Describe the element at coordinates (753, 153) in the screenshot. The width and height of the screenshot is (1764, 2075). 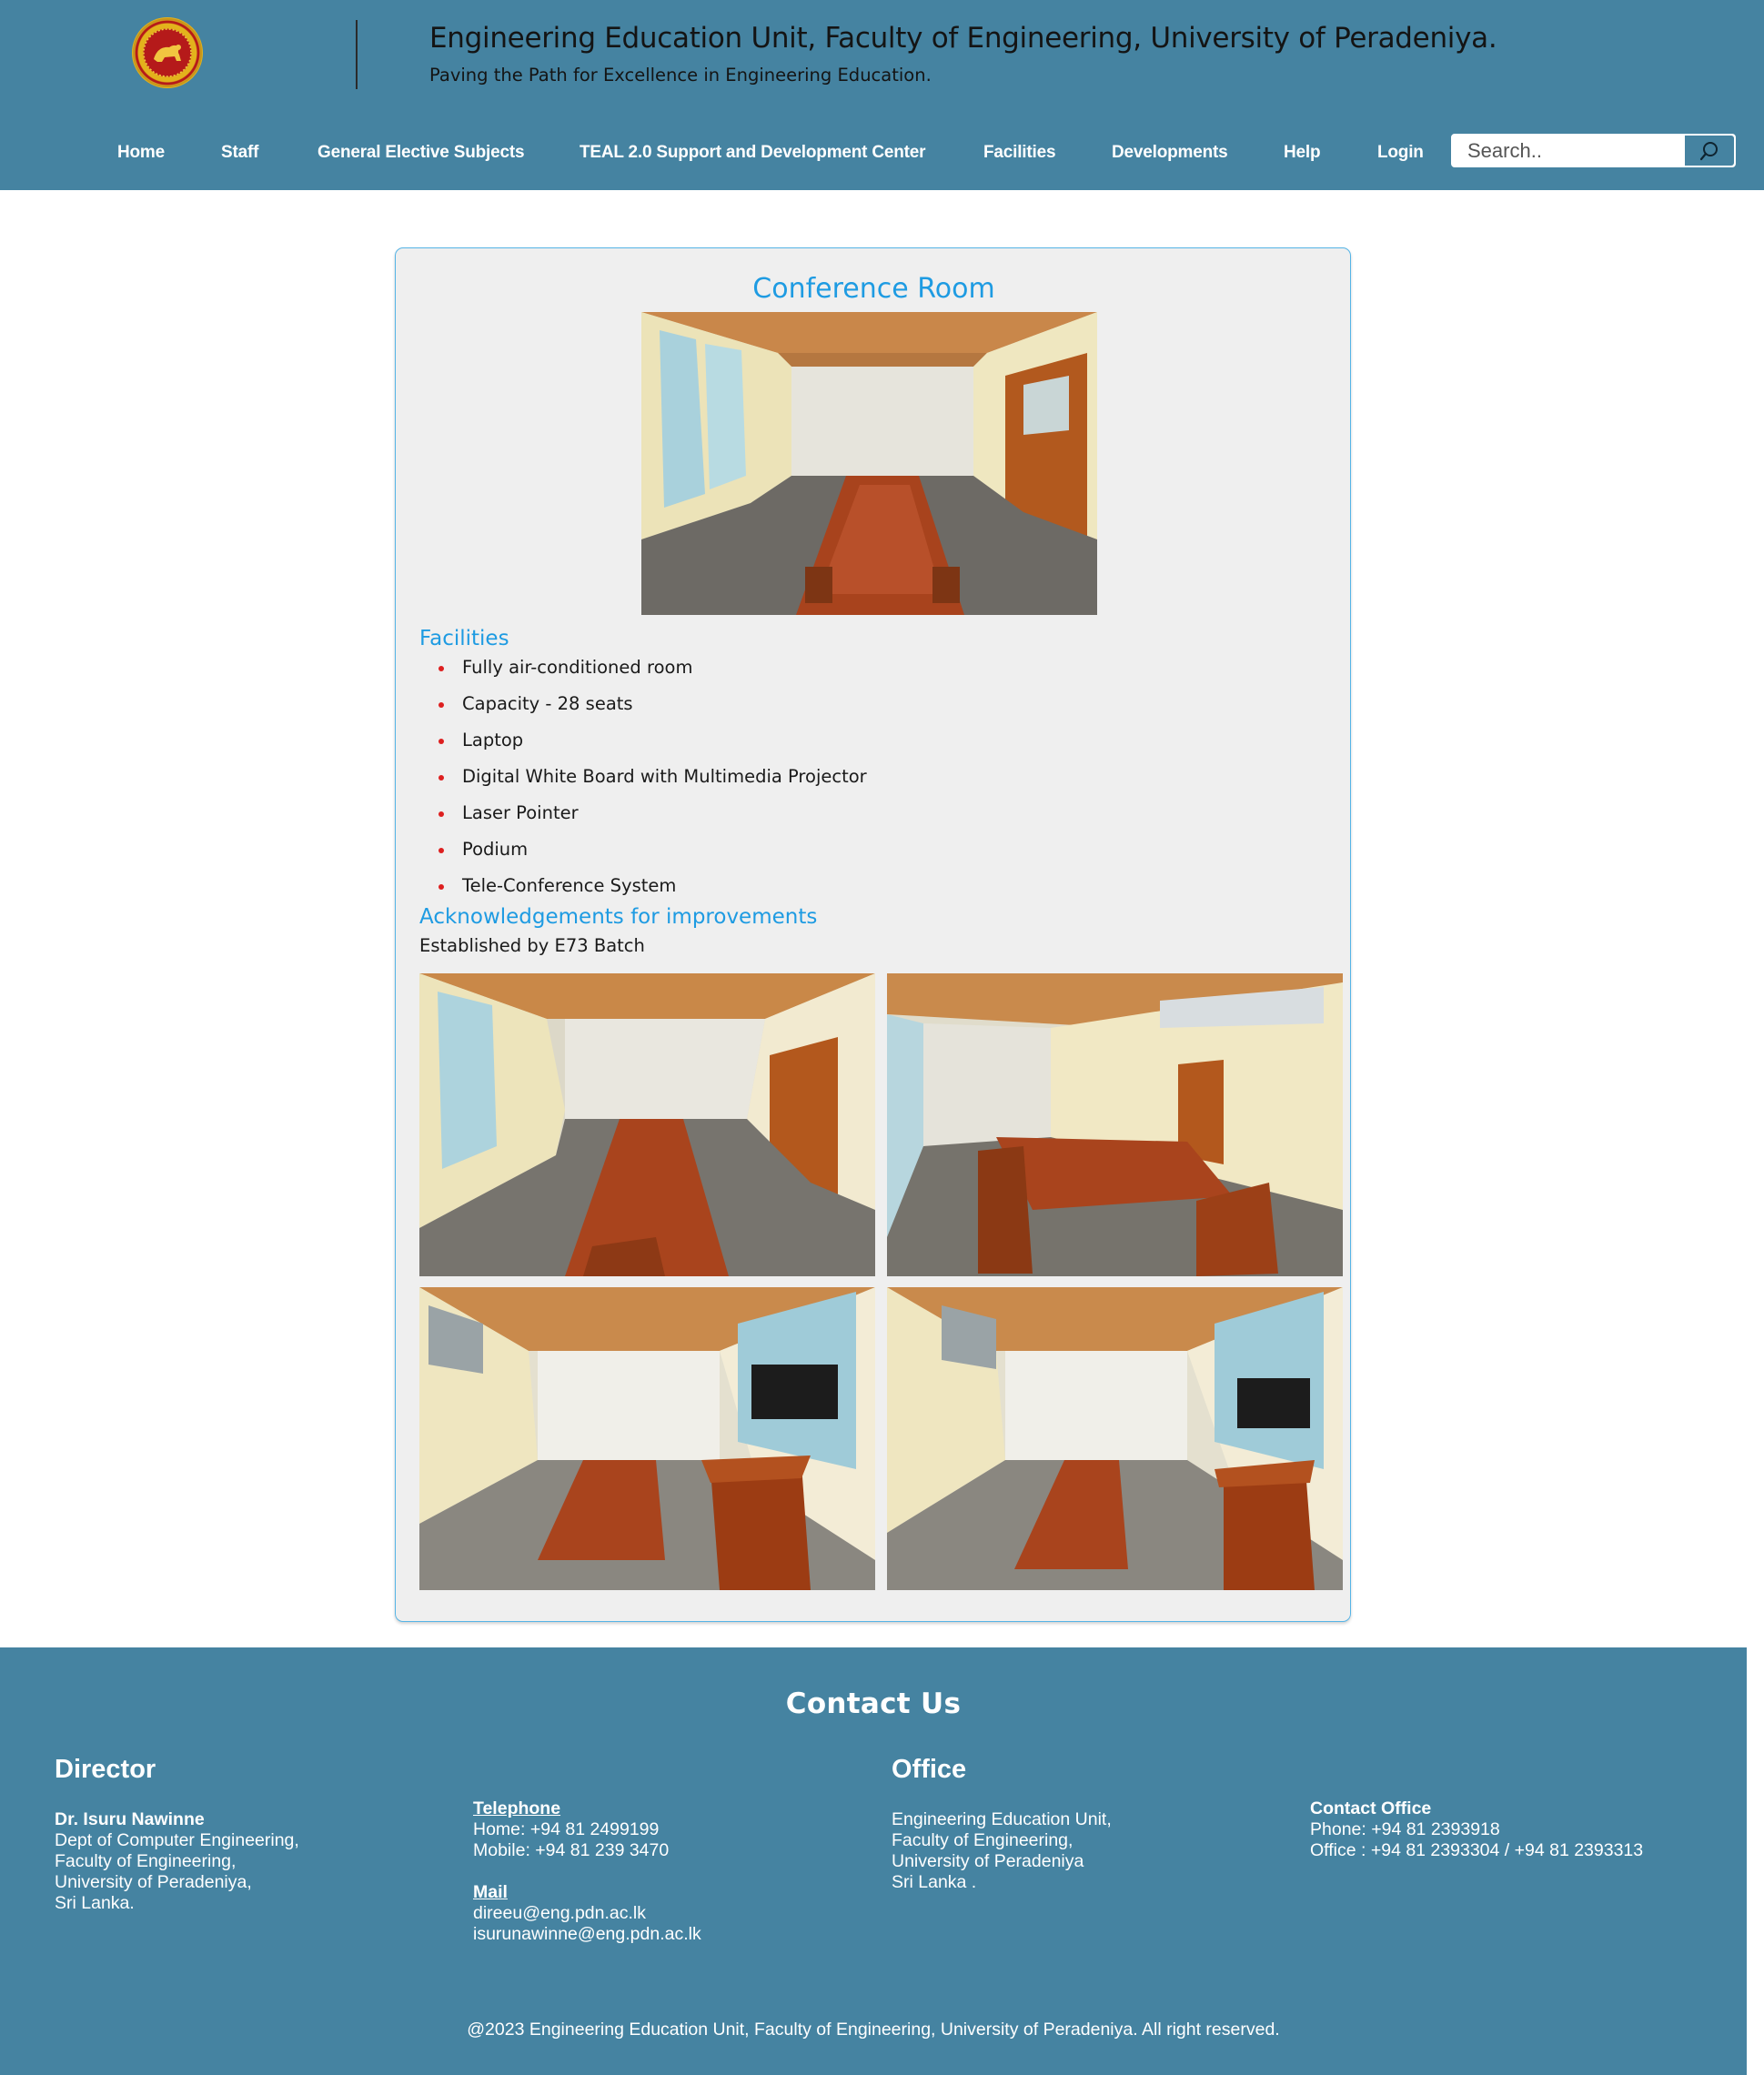
I see `nav-item-teal-support-center: TEAL 2.0 Support and Development Center` at that location.